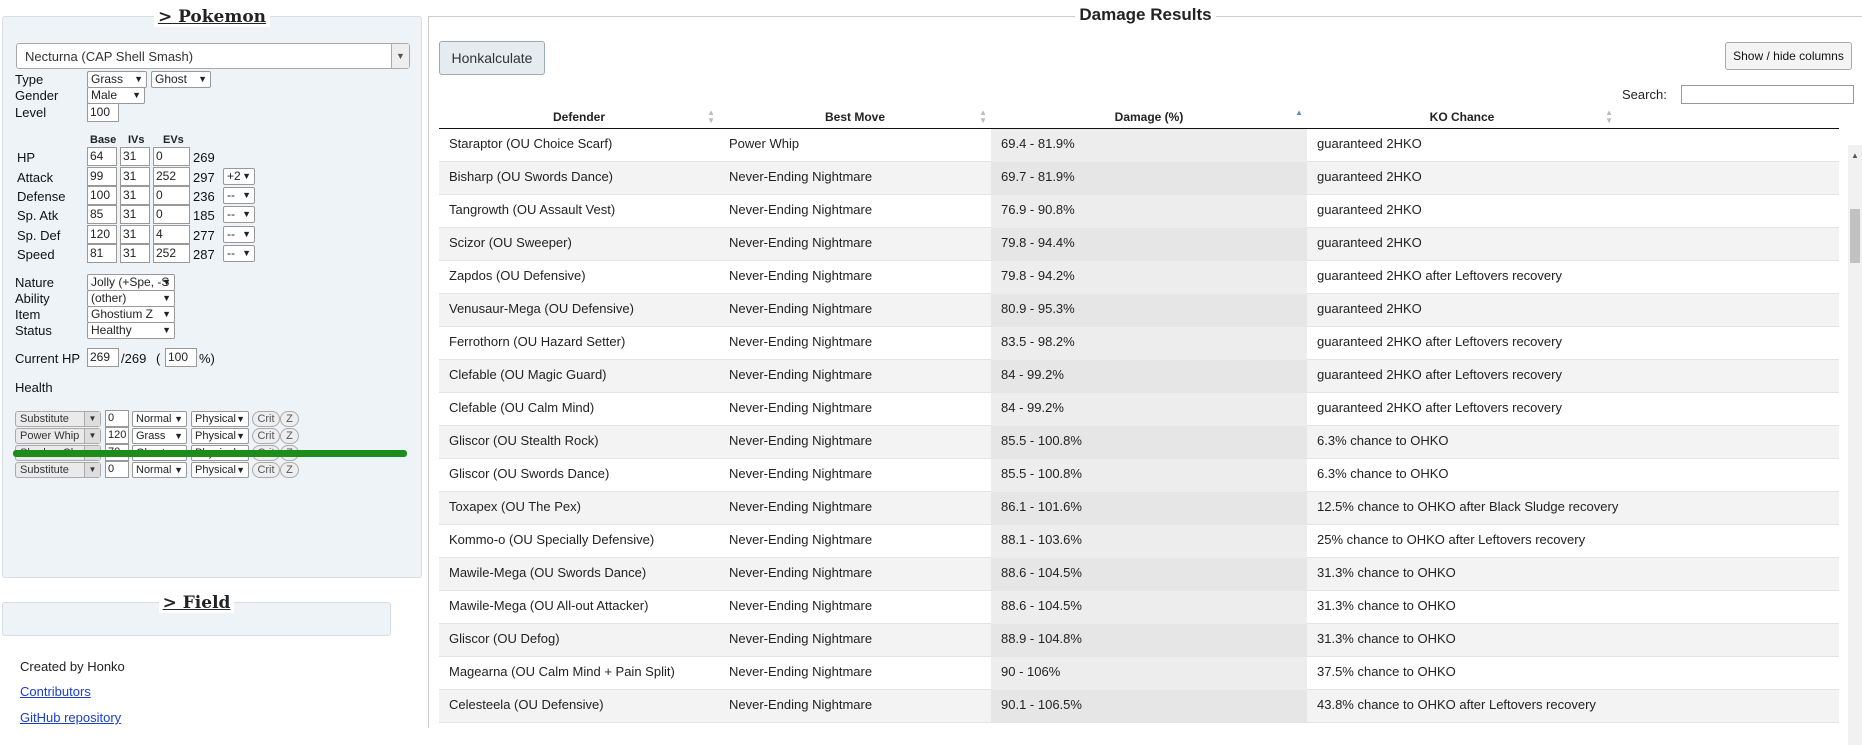 The height and width of the screenshot is (745, 1862). What do you see at coordinates (239, 176) in the screenshot?
I see `stat-boost-select: +2 ▼` at bounding box center [239, 176].